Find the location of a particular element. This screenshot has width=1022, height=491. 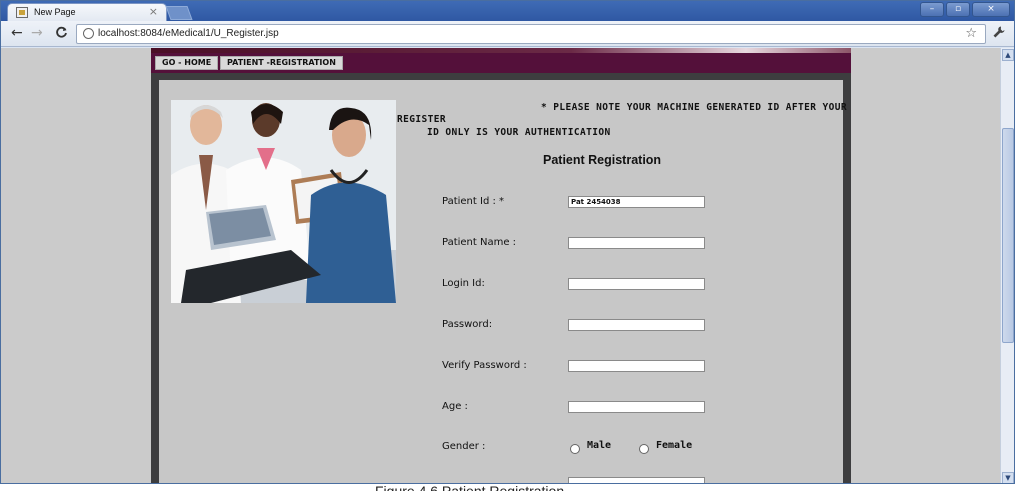

verify-password-label: Verify Password : is located at coordinates (484, 365).